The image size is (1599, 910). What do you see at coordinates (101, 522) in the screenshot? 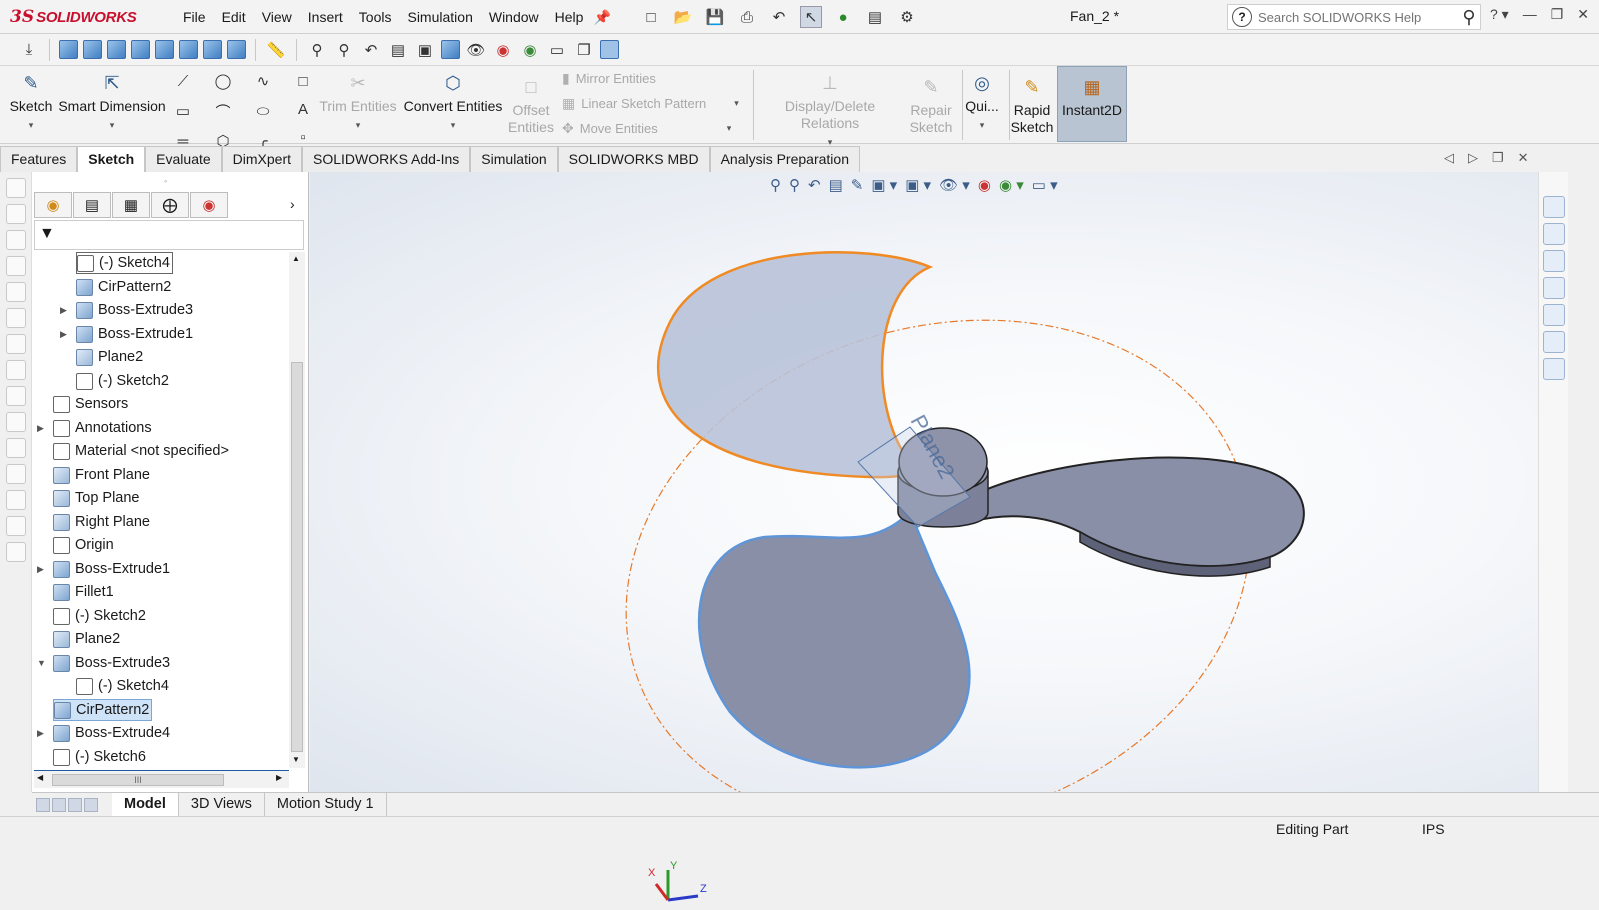
I see `tree-item-right-plane: Right Plane` at bounding box center [101, 522].